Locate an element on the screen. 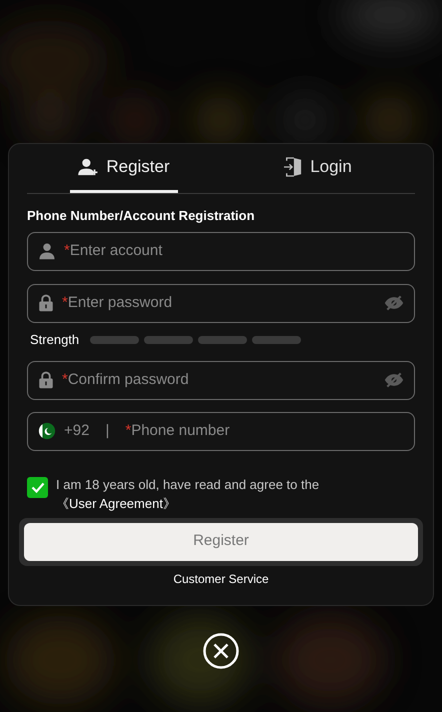  door-icon is located at coordinates (293, 167).